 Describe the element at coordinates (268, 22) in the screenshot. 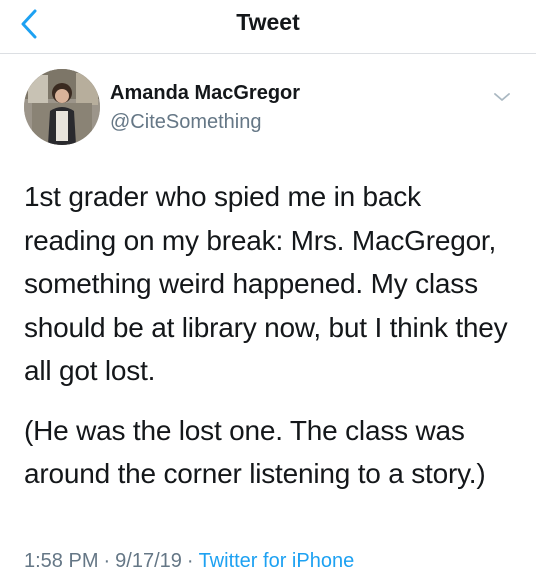

I see `page-title: Tweet` at that location.